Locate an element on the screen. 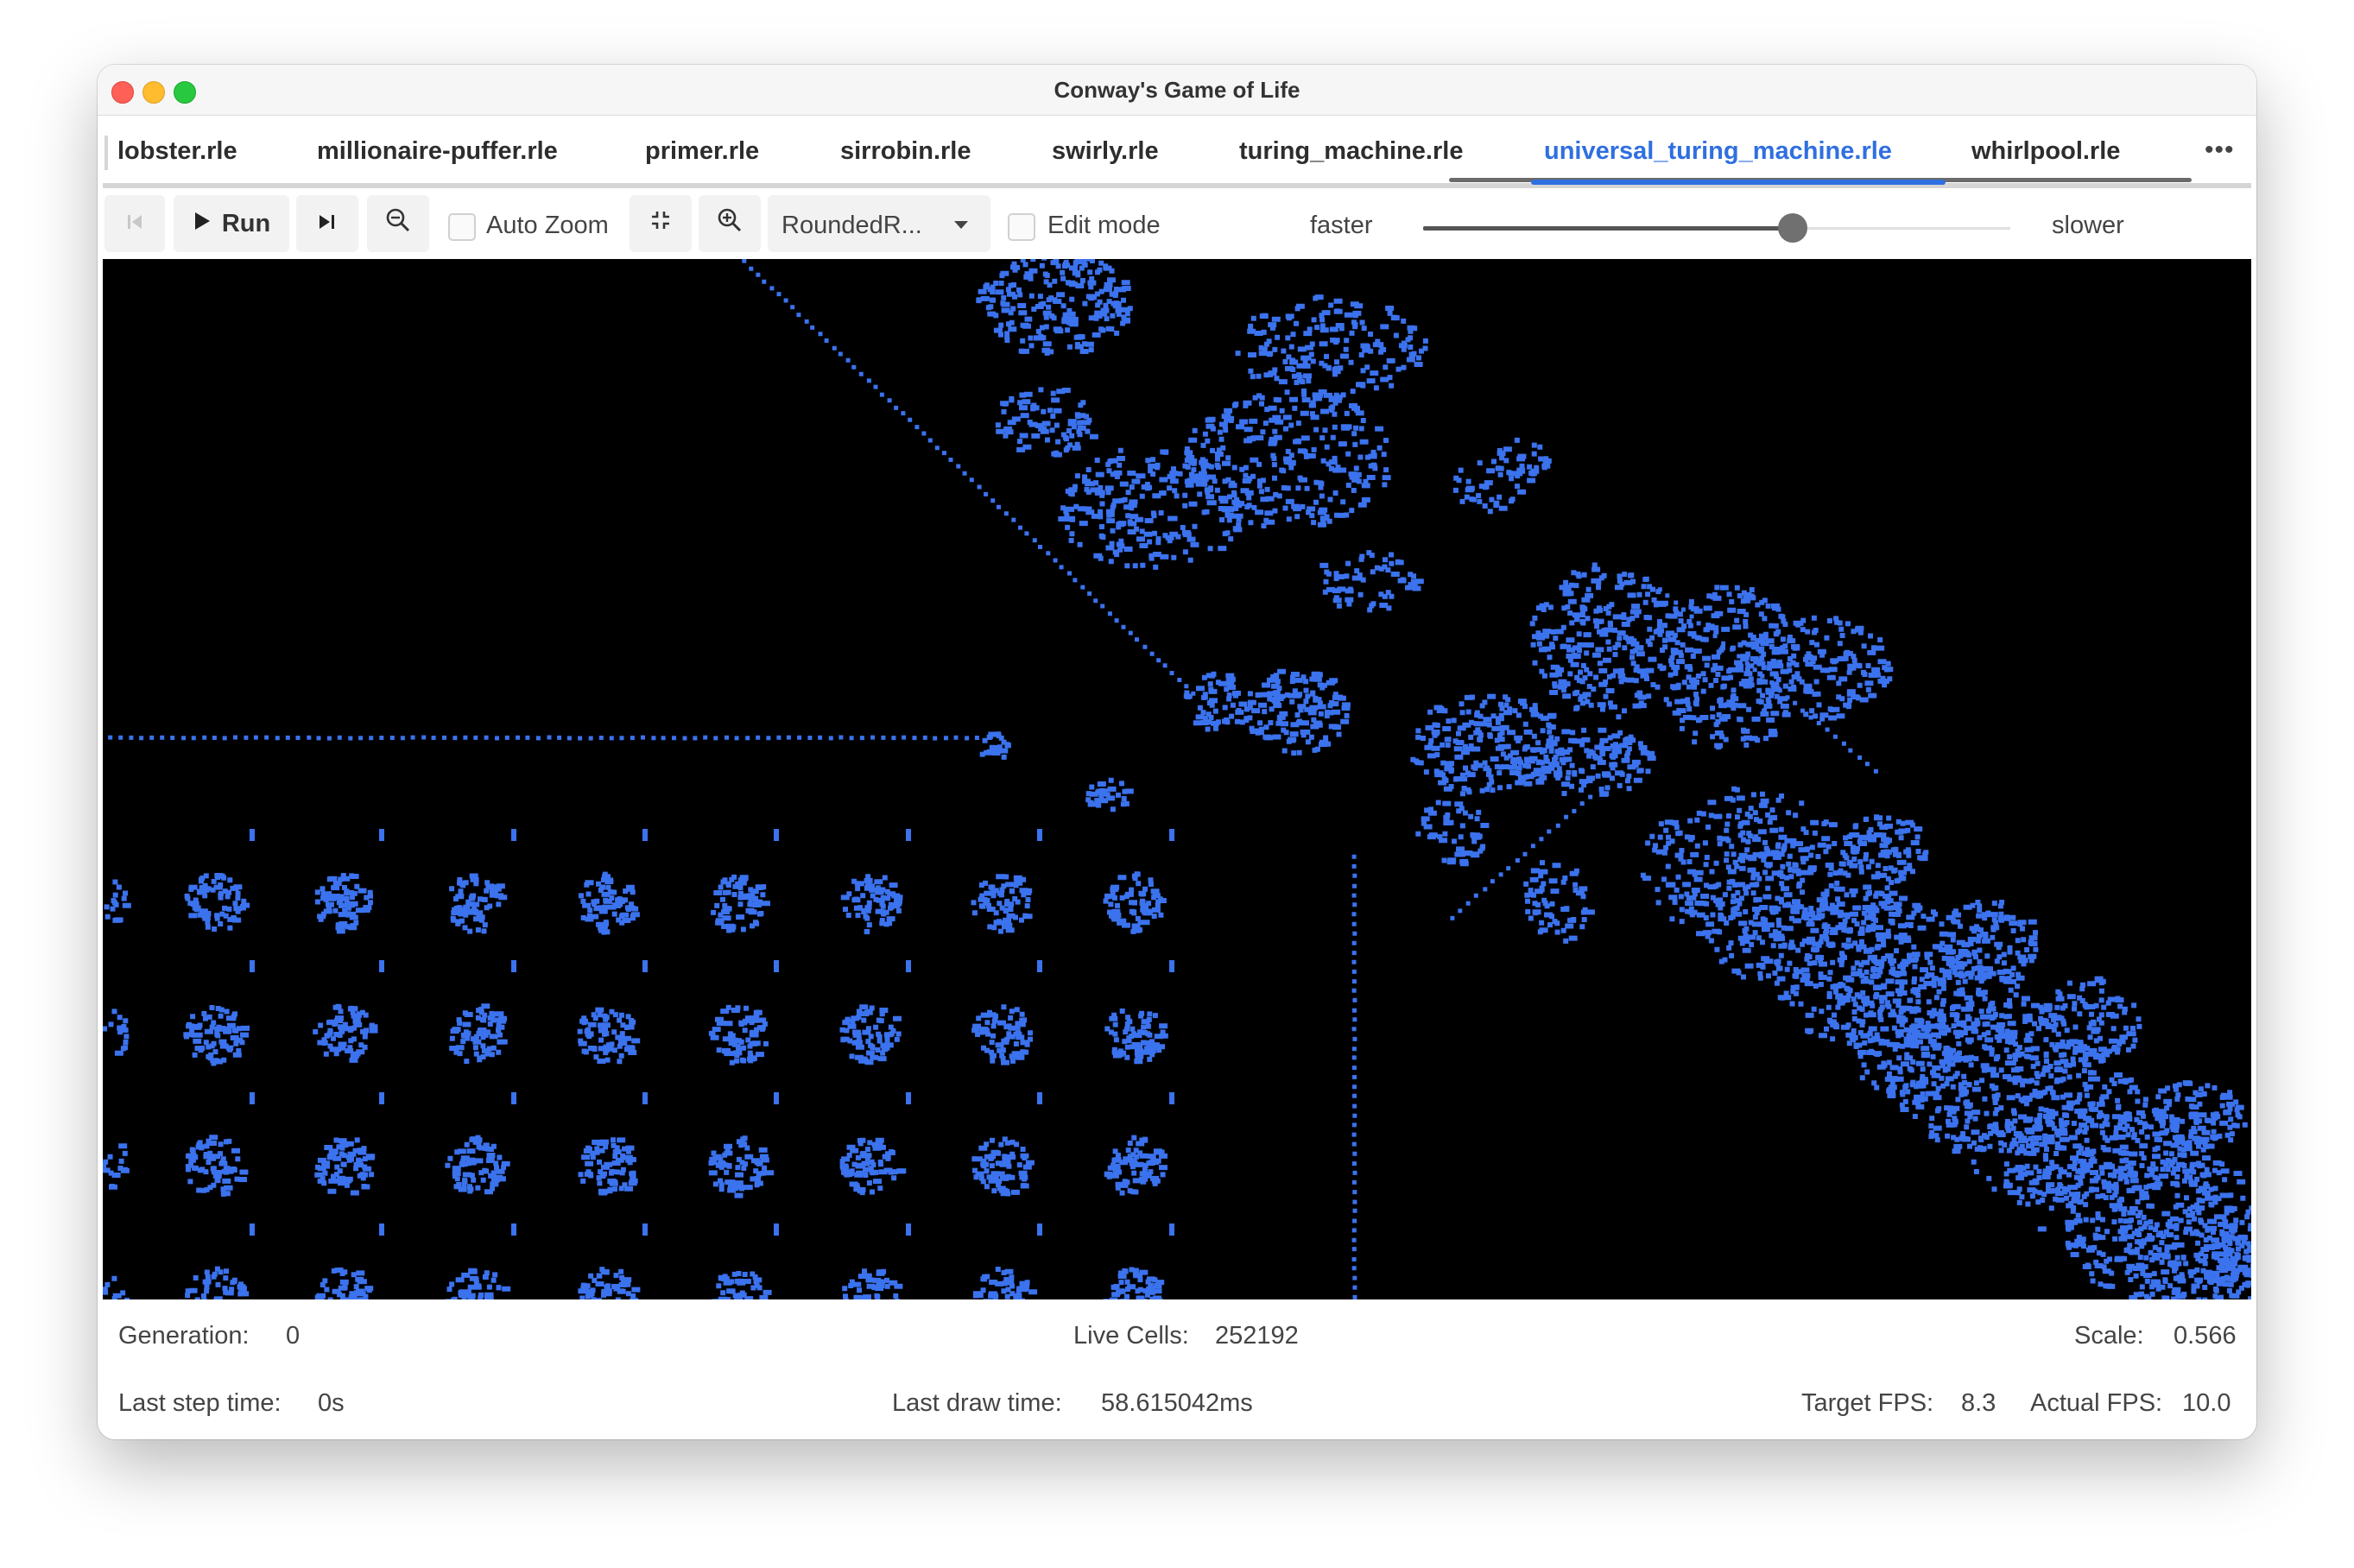  edit-mode-label: Edit mode is located at coordinates (1104, 225).